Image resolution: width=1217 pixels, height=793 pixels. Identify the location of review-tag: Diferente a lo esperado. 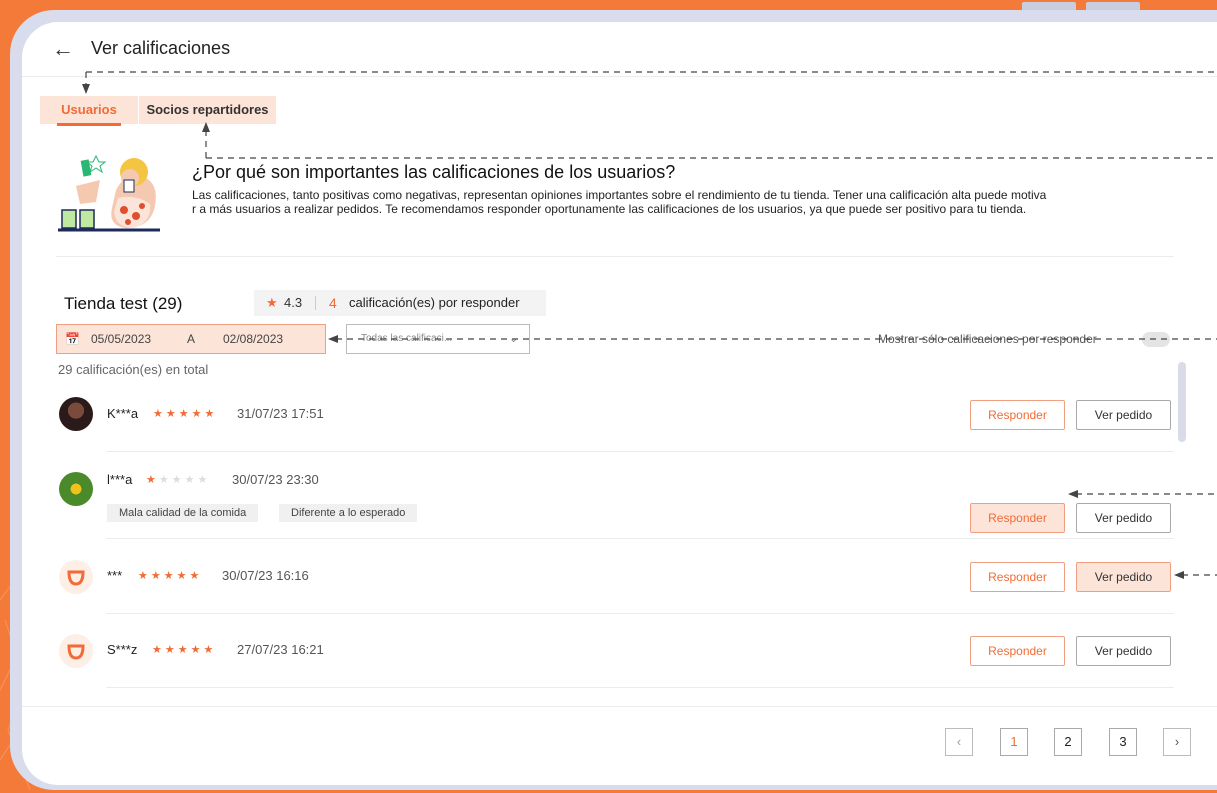
(348, 513).